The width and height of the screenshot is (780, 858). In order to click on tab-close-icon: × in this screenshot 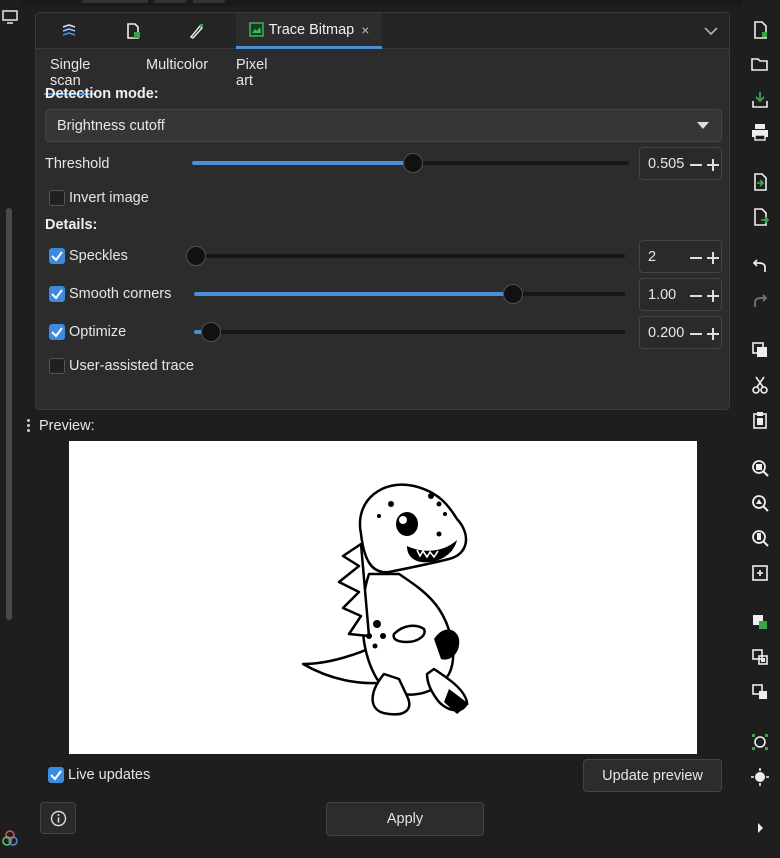, I will do `click(365, 30)`.